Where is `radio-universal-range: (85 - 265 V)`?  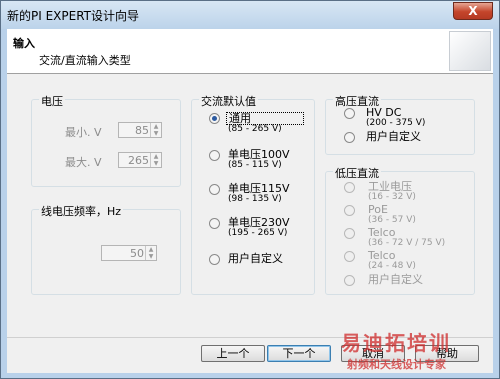 radio-universal-range: (85 - 265 V) is located at coordinates (255, 129).